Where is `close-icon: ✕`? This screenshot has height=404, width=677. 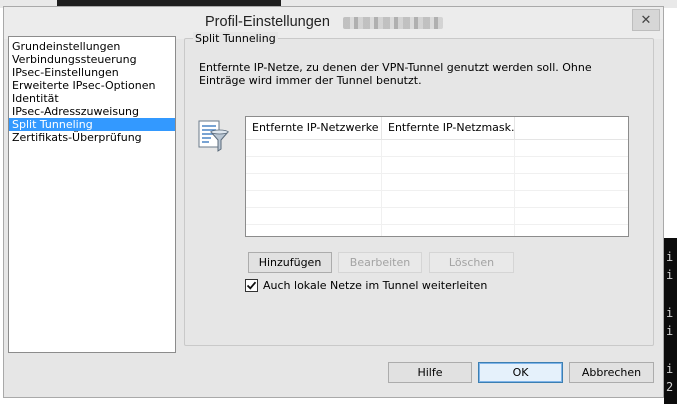
close-icon: ✕ is located at coordinates (646, 20).